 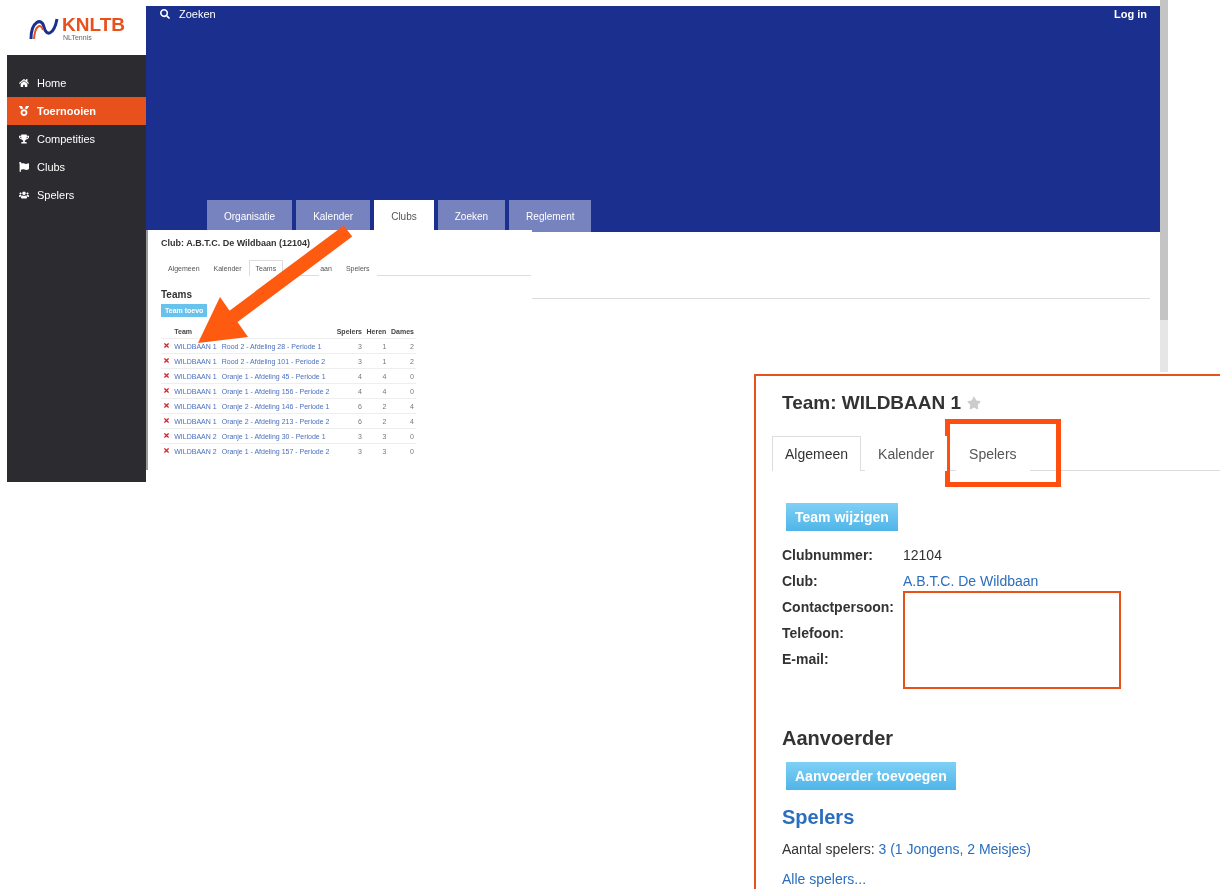 I want to click on logo-name: KNLTB, so click(x=93, y=24).